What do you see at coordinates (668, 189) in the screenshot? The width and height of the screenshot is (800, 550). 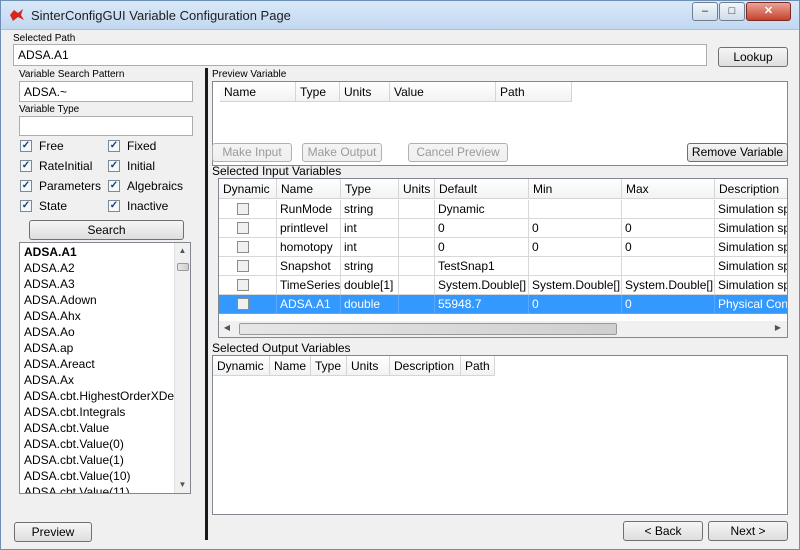 I see `column-header: Max` at bounding box center [668, 189].